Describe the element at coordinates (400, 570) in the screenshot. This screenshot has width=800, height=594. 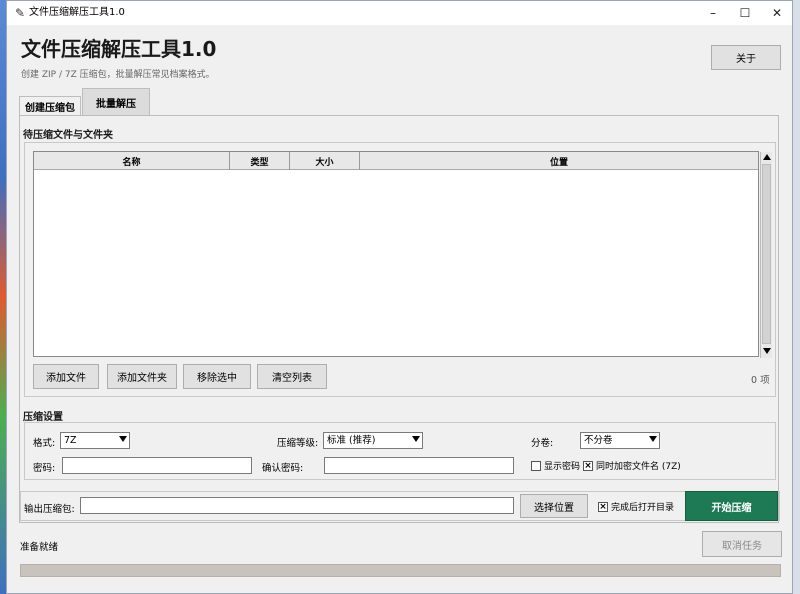
I see `progress-bar` at that location.